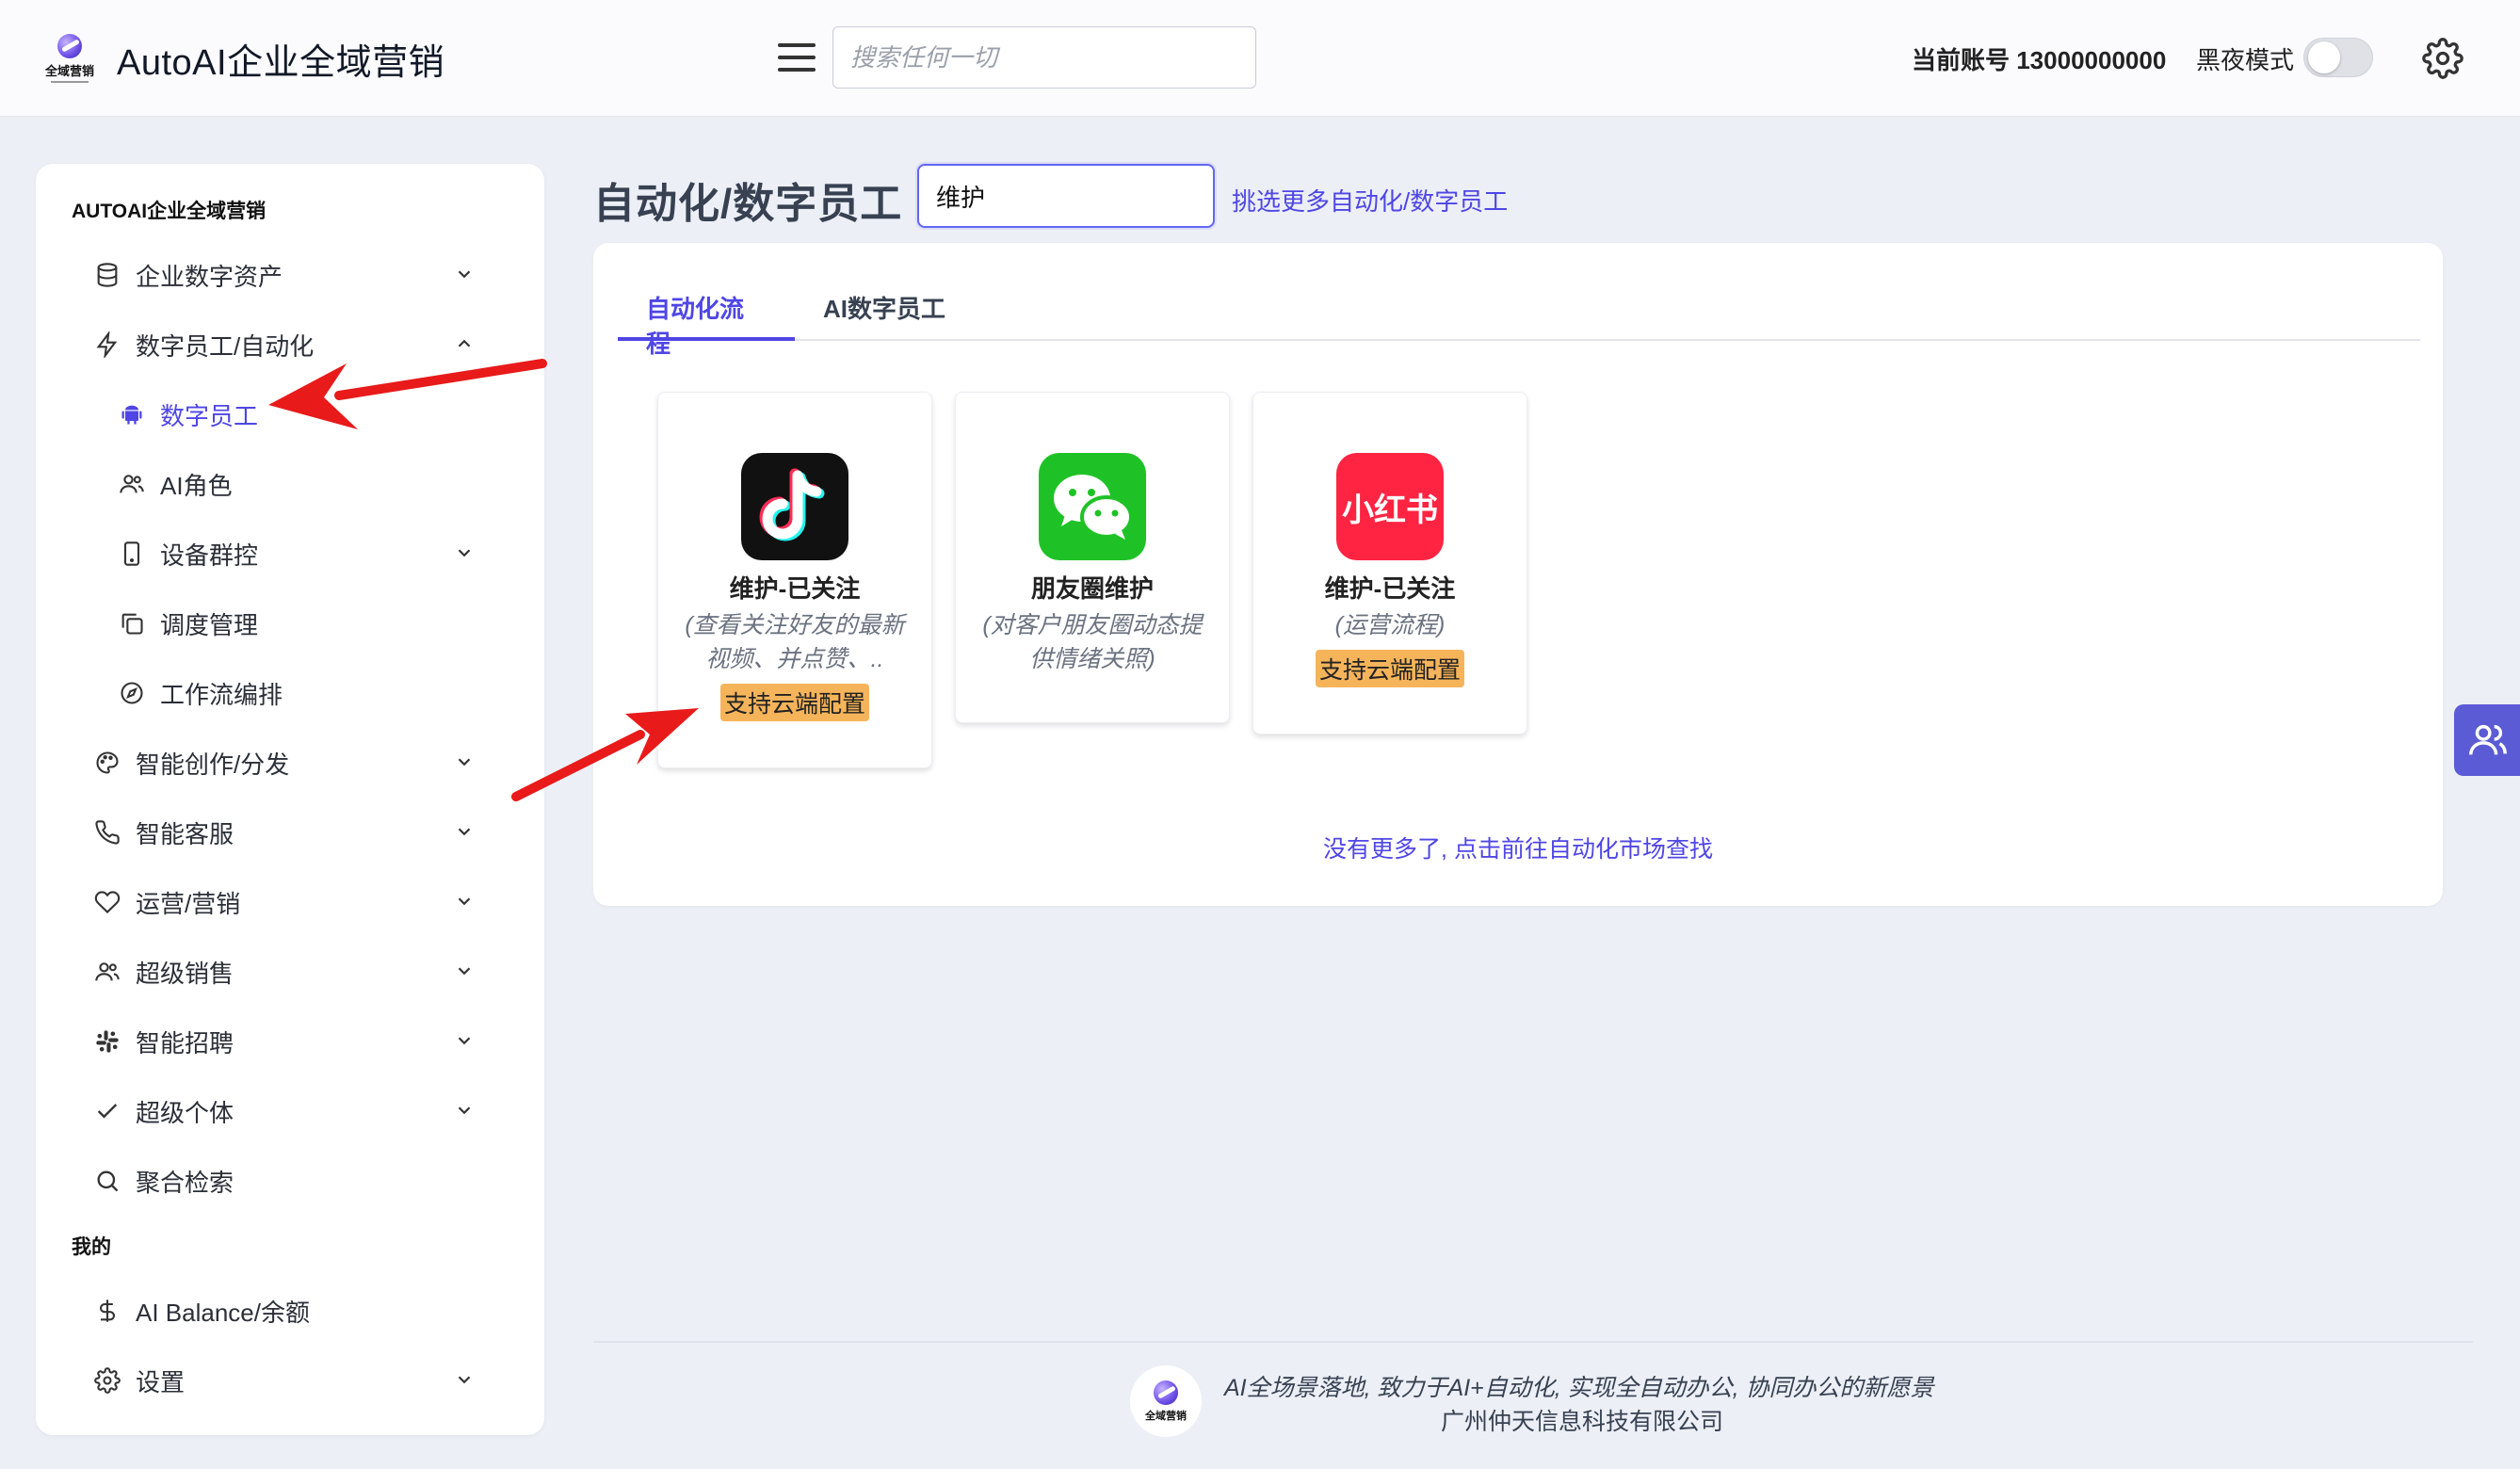 The height and width of the screenshot is (1469, 2520). What do you see at coordinates (2442, 59) in the screenshot?
I see `settings-gear-icon` at bounding box center [2442, 59].